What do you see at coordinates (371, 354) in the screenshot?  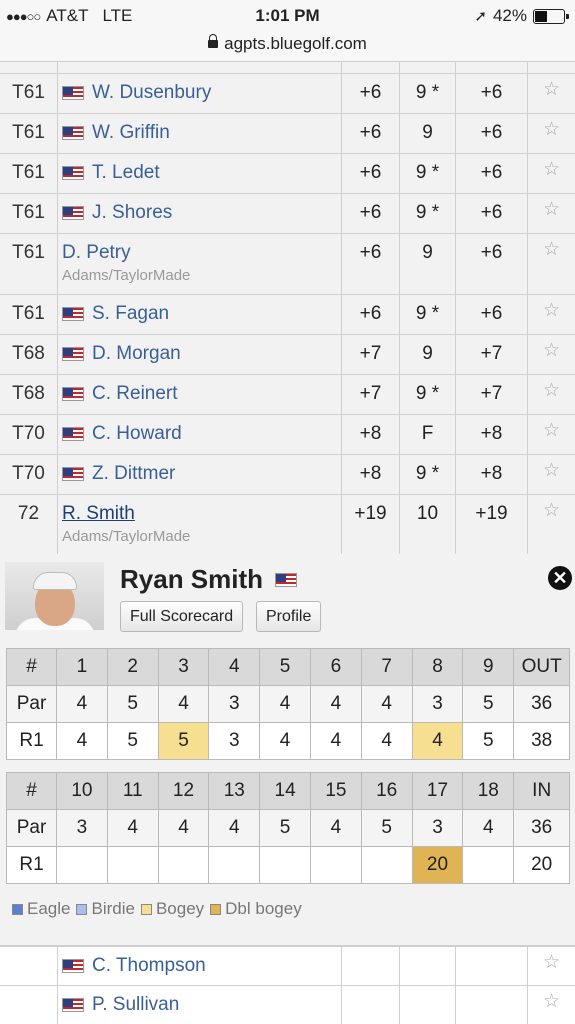 I see `total-cell: +7` at bounding box center [371, 354].